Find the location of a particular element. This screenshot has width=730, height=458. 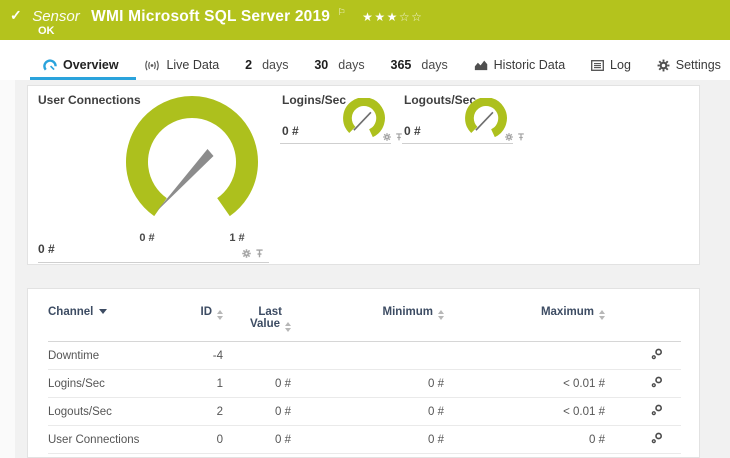

logouts-gauge is located at coordinates (486, 118).